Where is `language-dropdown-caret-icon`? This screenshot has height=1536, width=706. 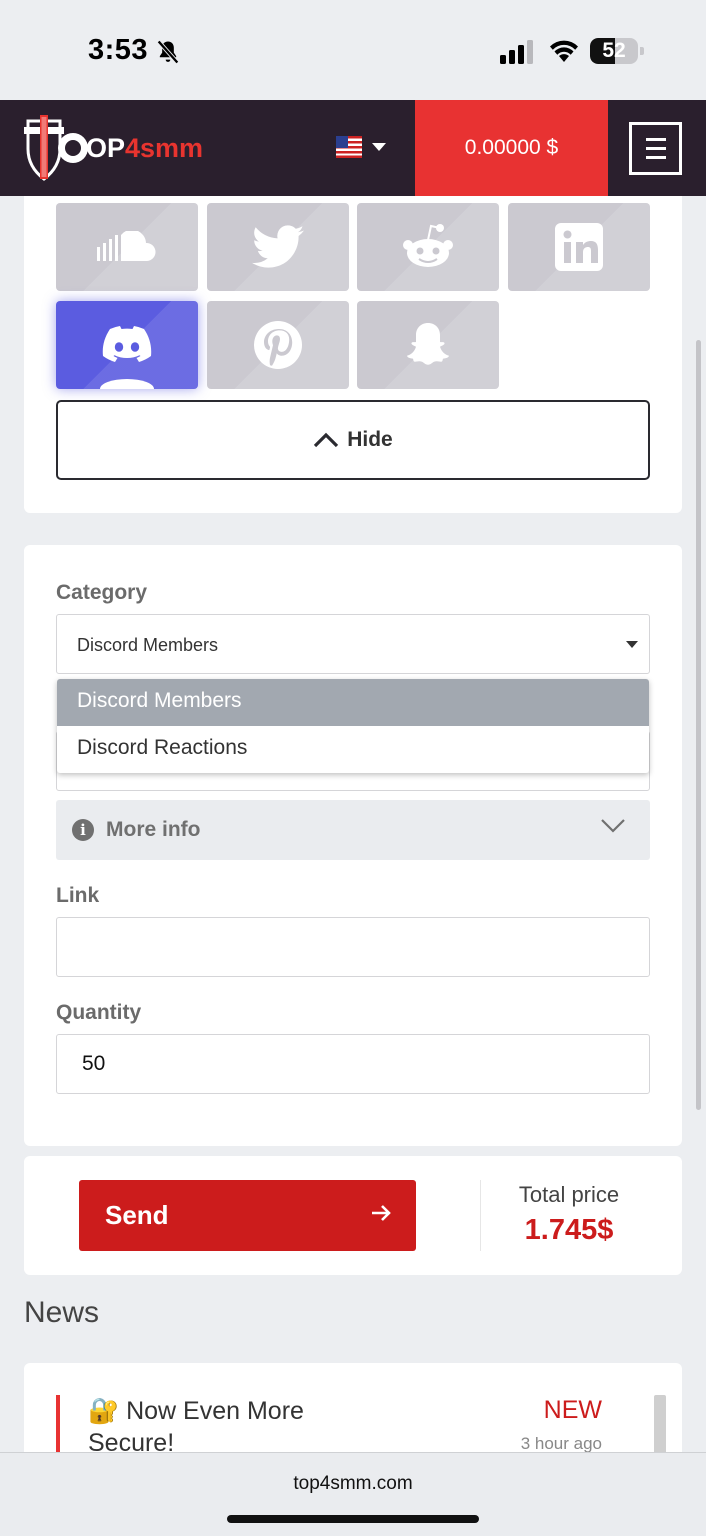 language-dropdown-caret-icon is located at coordinates (379, 147).